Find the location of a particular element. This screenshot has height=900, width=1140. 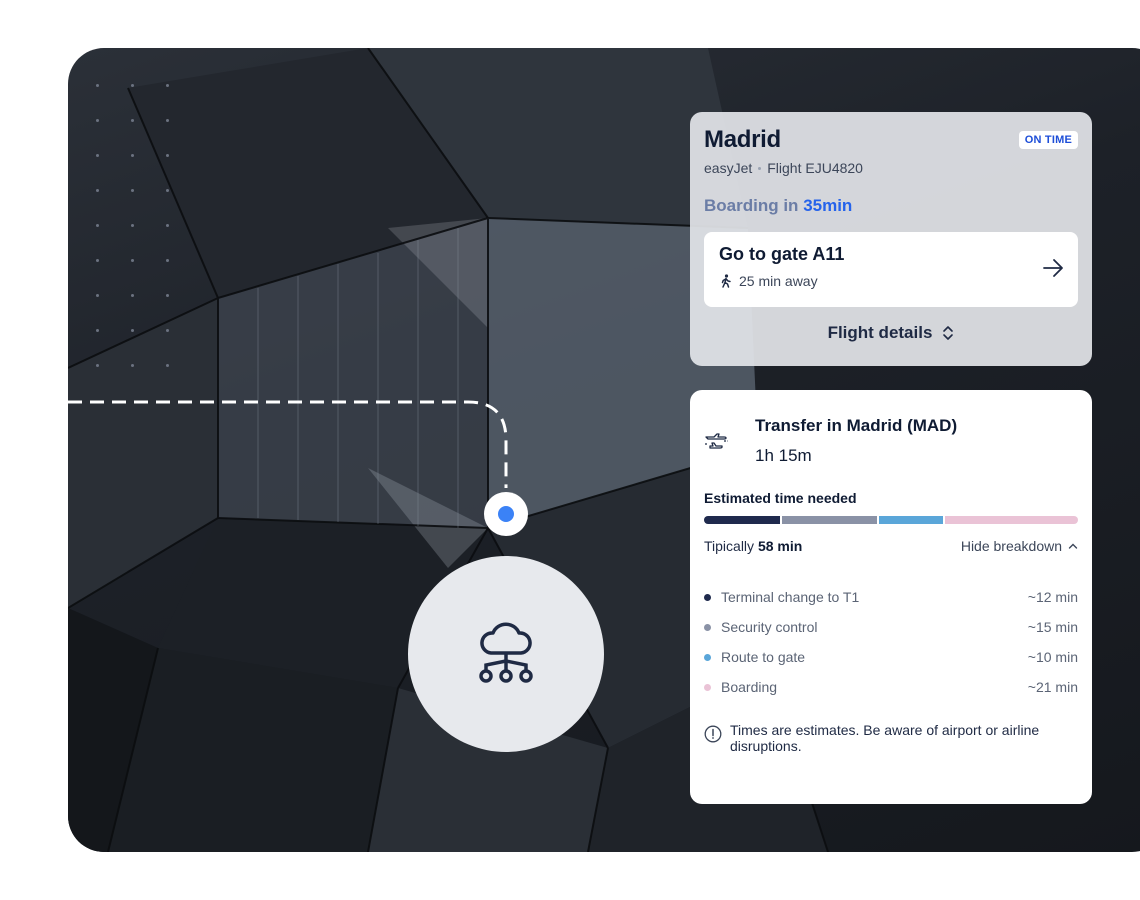

transfer-header: Transfer in Madrid (MAD) 1h 15m is located at coordinates (891, 435).